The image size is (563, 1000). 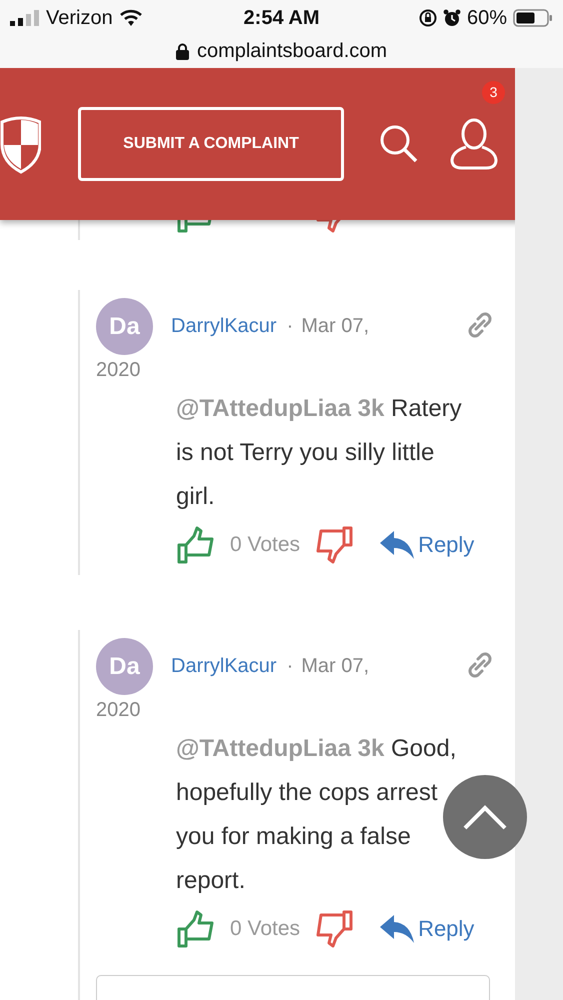 What do you see at coordinates (211, 144) in the screenshot?
I see `submit-complaint-button: SUBMIT A COMPLAINT` at bounding box center [211, 144].